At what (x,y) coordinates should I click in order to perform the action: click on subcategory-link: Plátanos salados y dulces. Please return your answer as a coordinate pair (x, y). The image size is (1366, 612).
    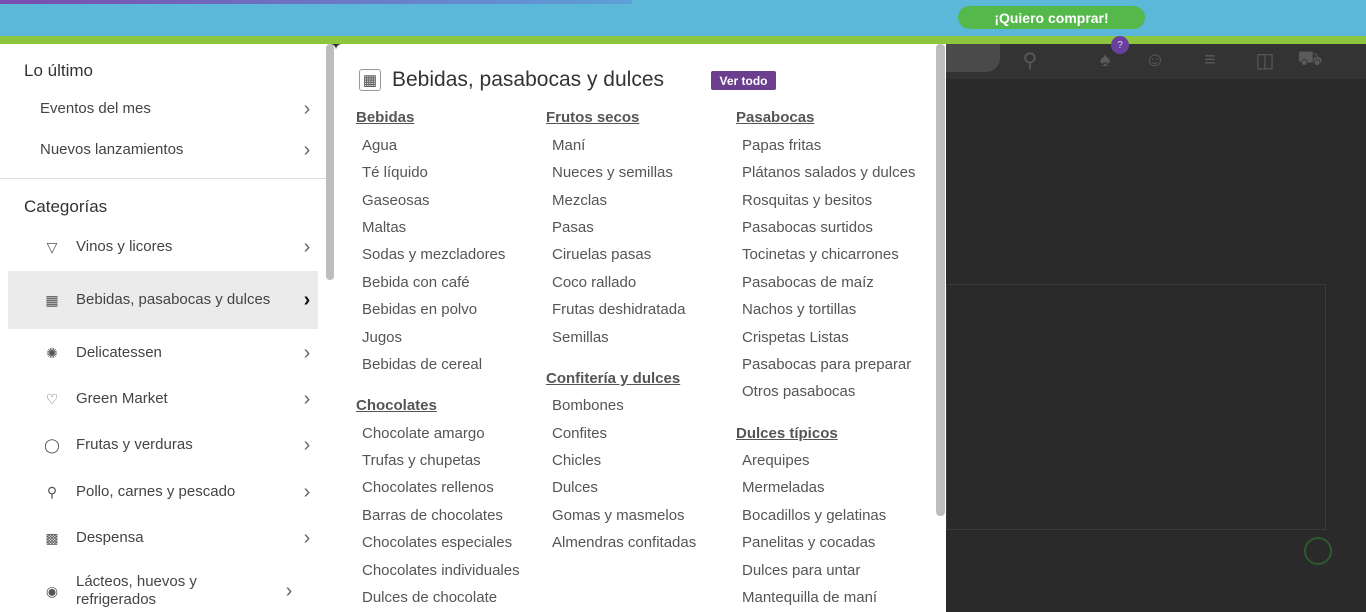
    Looking at the image, I should click on (828, 172).